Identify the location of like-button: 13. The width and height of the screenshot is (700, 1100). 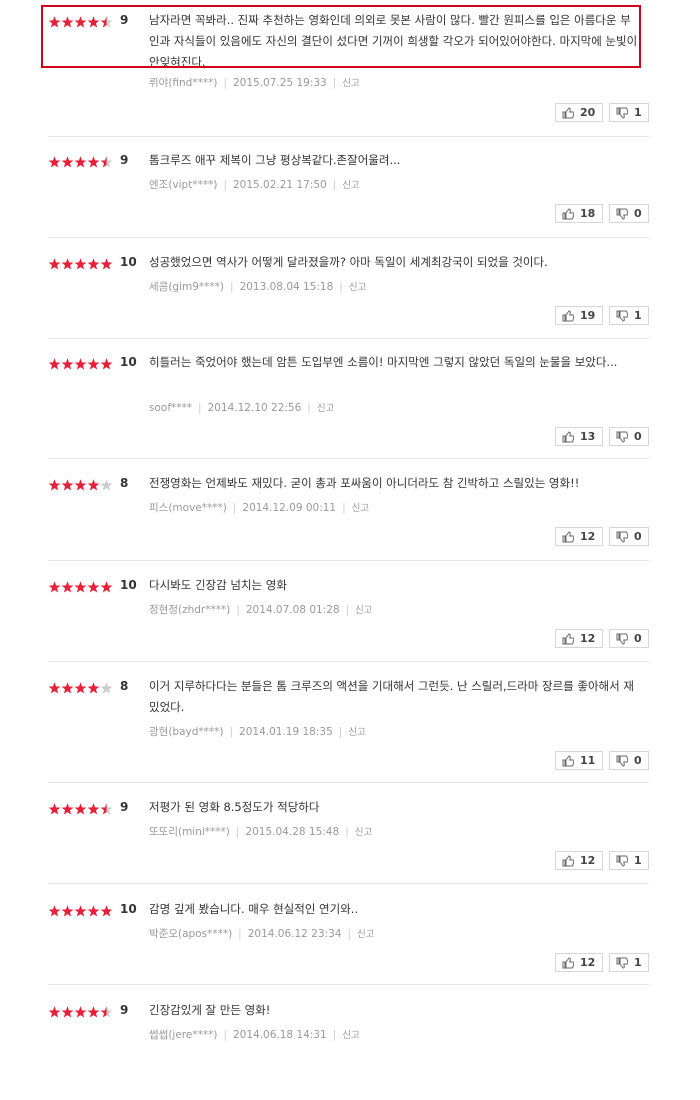
(579, 436).